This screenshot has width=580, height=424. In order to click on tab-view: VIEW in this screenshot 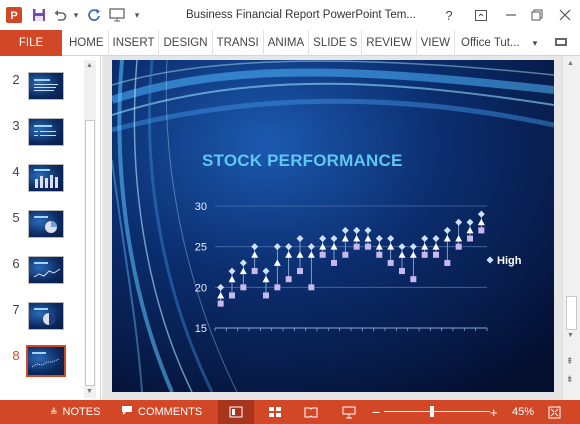, I will do `click(436, 42)`.